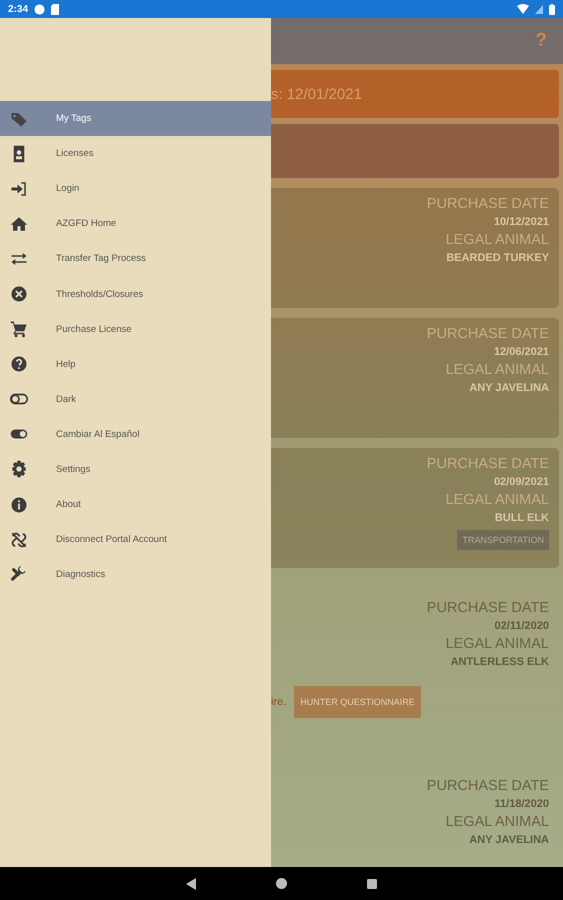  Describe the element at coordinates (135, 470) in the screenshot. I see `drawer-item: Settings` at that location.